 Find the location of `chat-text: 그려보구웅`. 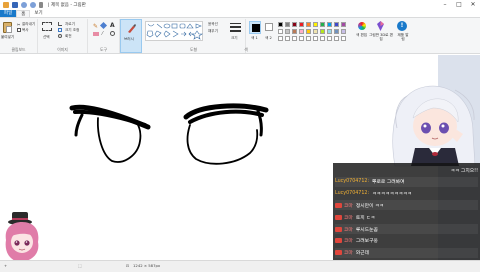

chat-text: 그려보구웅 is located at coordinates (366, 242).